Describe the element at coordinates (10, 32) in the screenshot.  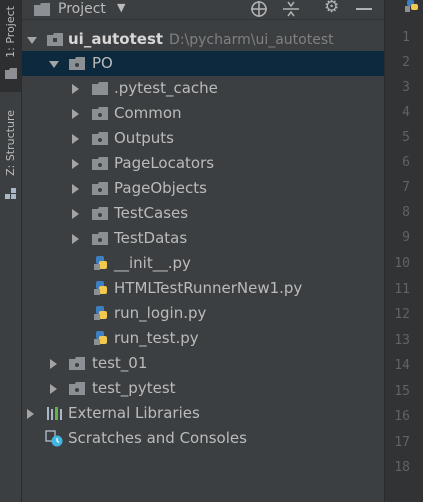
I see `project-tool-tab-label: 1: Project` at that location.